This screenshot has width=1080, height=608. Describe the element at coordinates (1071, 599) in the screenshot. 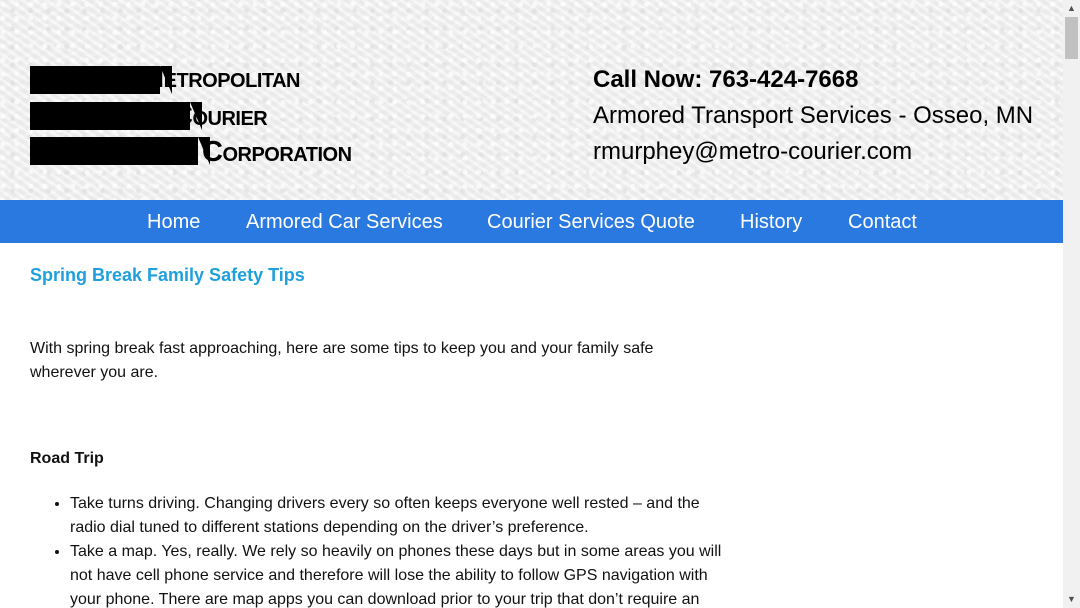

I see `scroll-down-icon: ▼` at that location.